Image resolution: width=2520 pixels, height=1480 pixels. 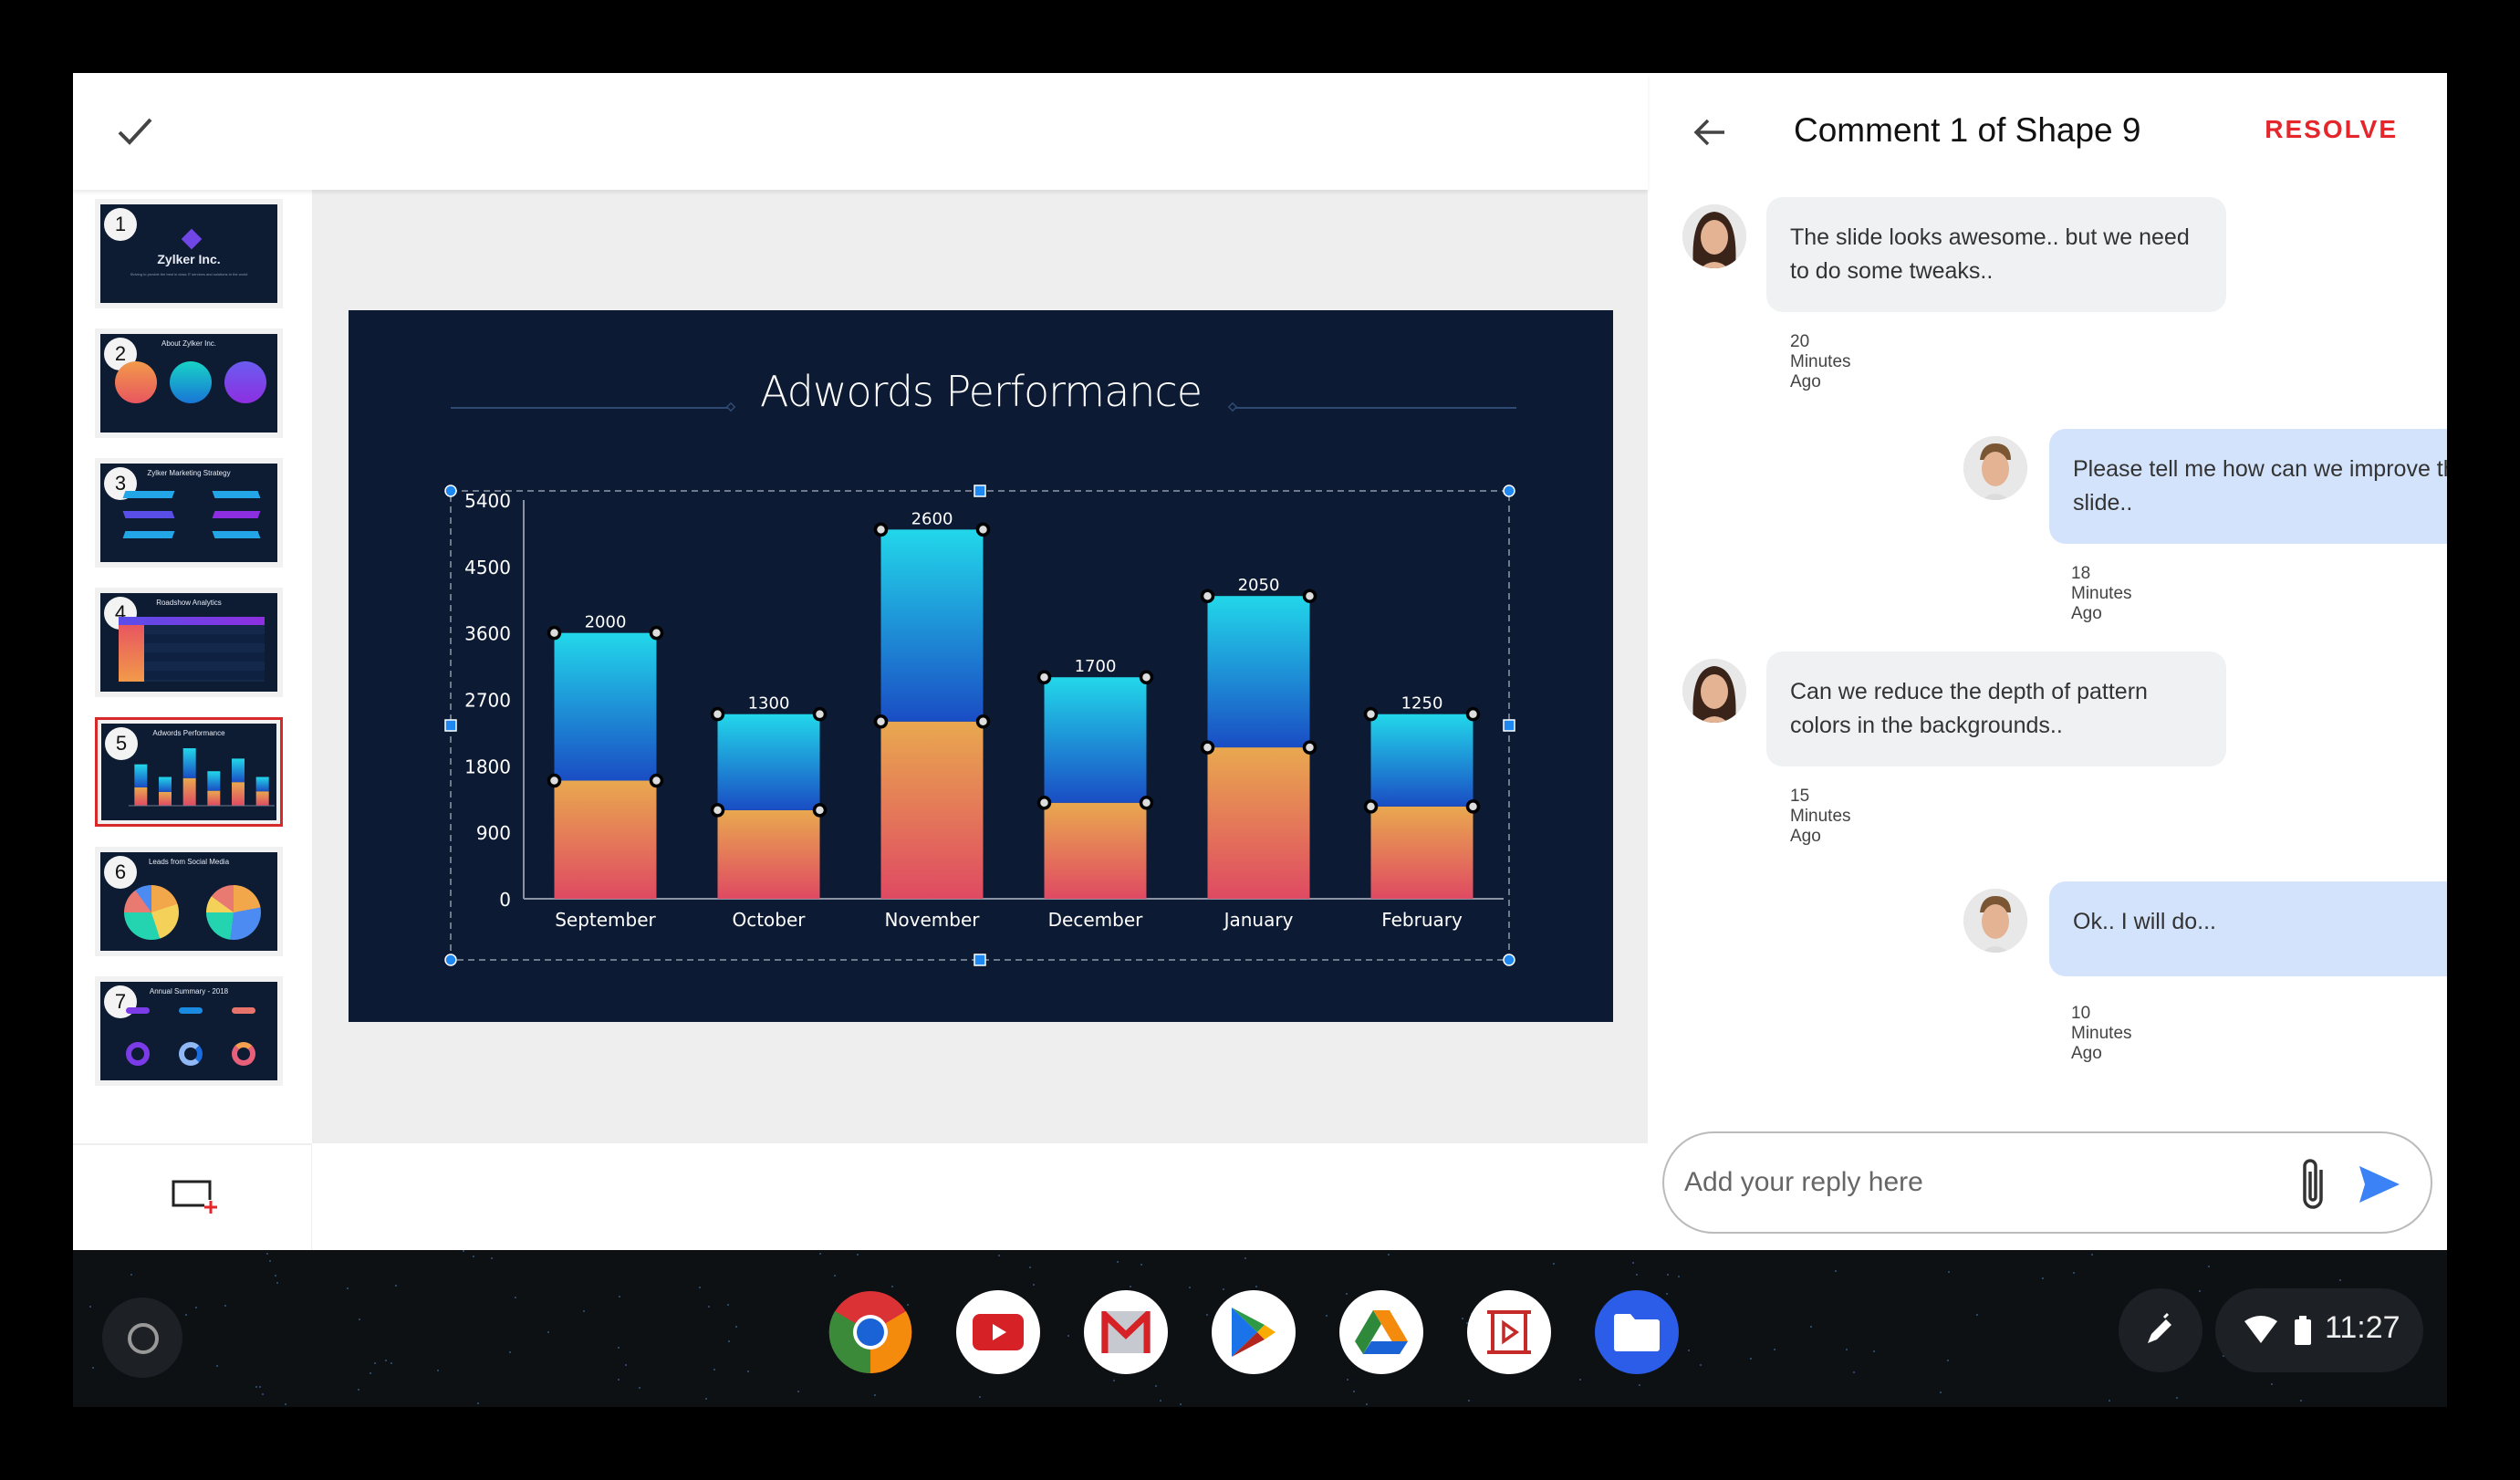 What do you see at coordinates (234, 912) in the screenshot?
I see `thumbnail-pie` at bounding box center [234, 912].